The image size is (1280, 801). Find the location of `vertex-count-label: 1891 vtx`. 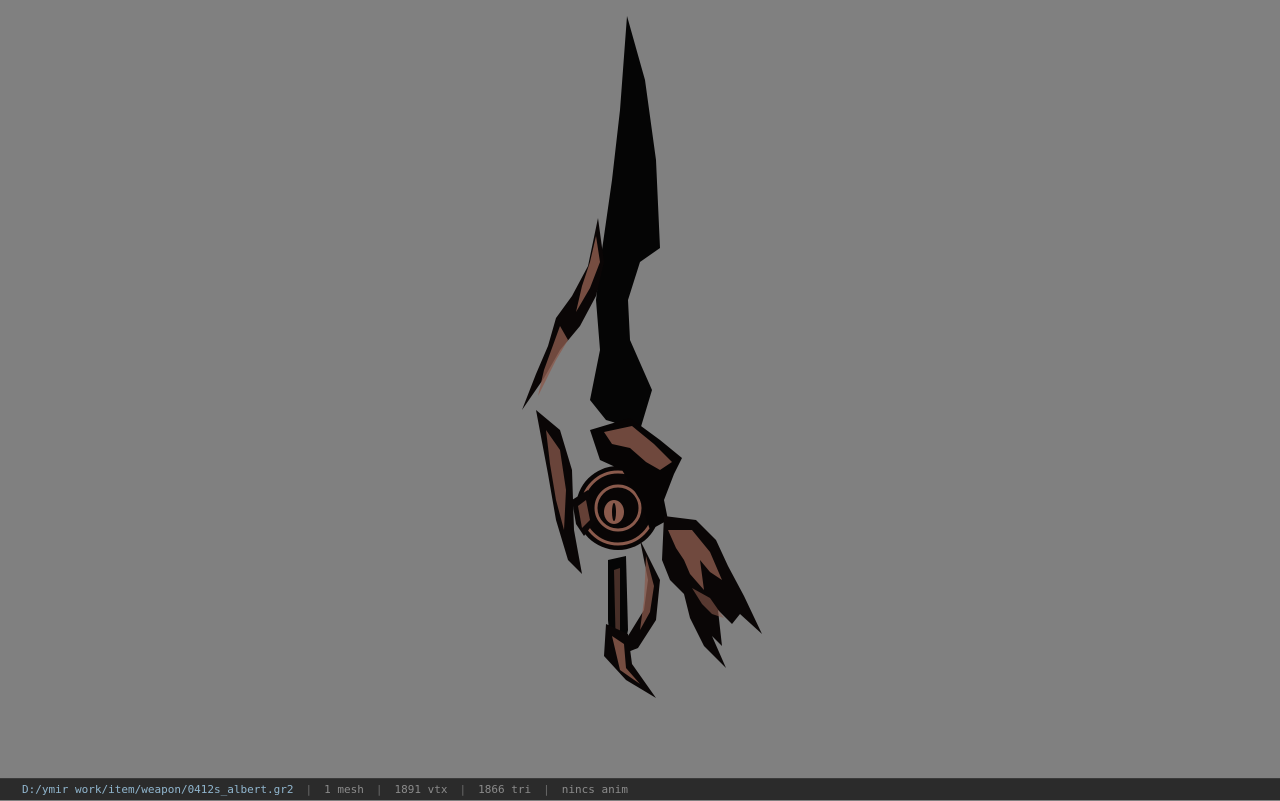

vertex-count-label: 1891 vtx is located at coordinates (421, 789).